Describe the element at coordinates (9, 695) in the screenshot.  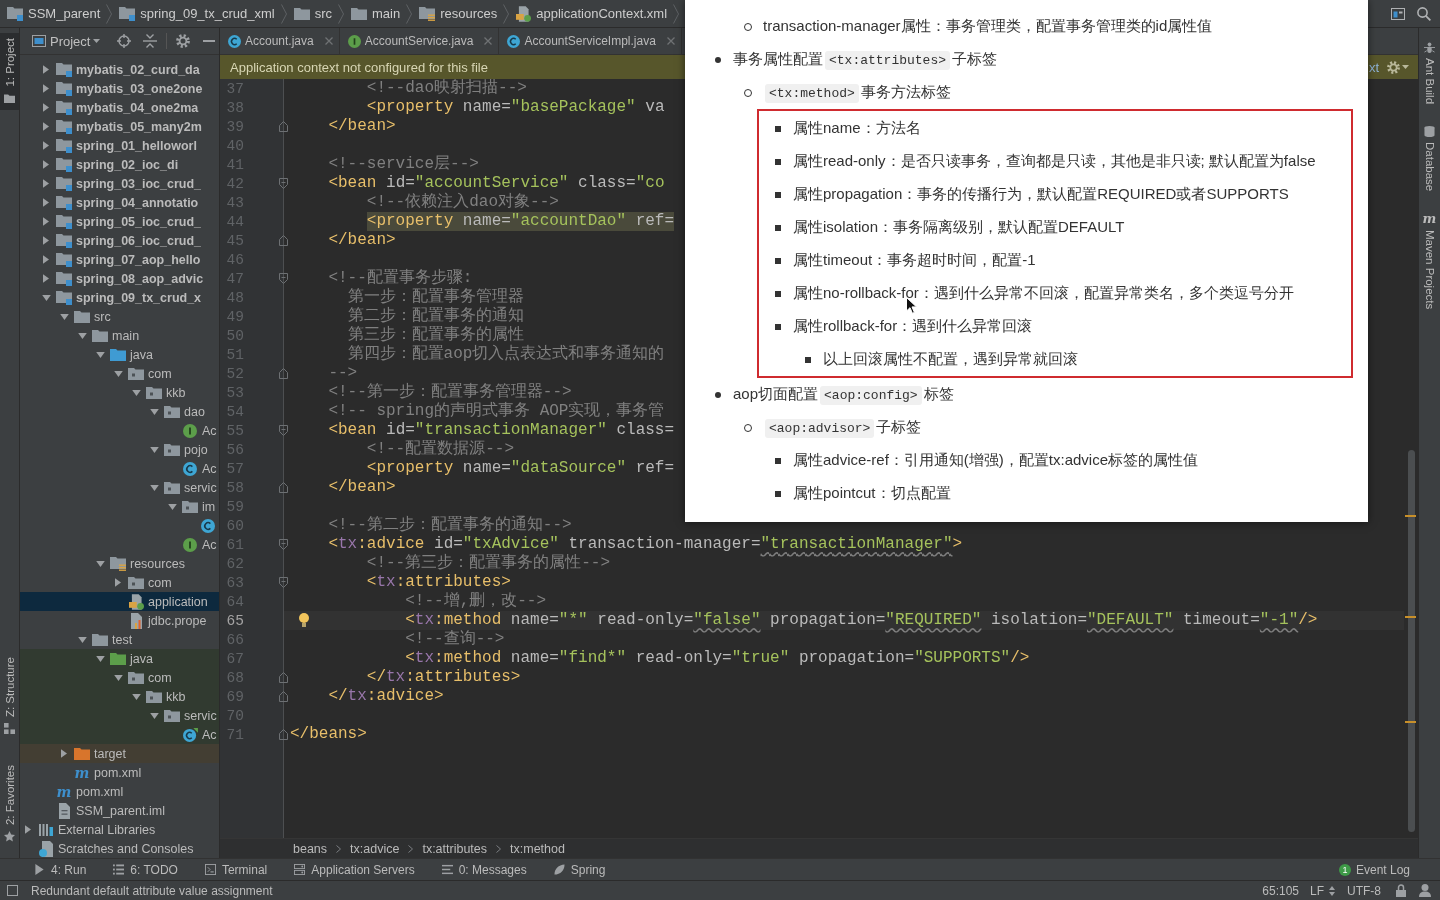
I see `tool-window-tab: Z: Structure` at that location.